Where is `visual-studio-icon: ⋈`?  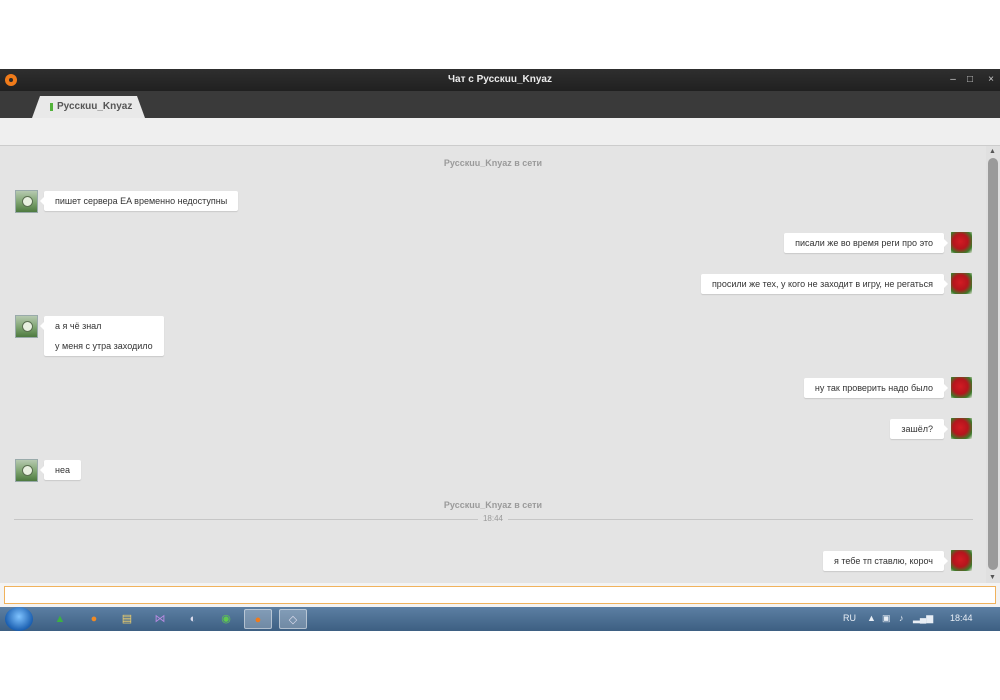
visual-studio-icon: ⋈ is located at coordinates (160, 619).